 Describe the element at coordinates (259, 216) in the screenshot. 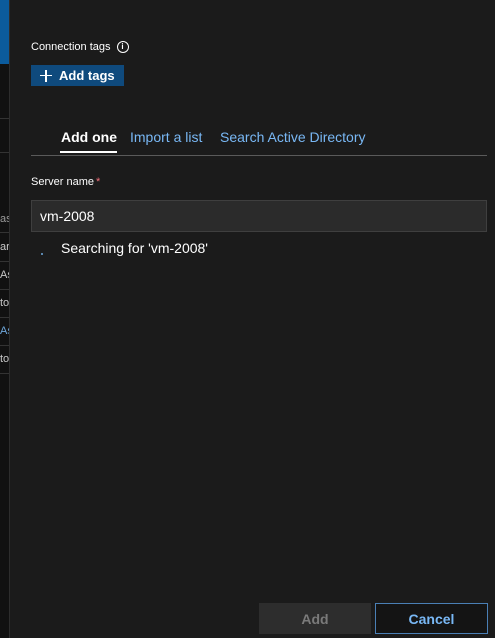

I see `server-name-input` at that location.